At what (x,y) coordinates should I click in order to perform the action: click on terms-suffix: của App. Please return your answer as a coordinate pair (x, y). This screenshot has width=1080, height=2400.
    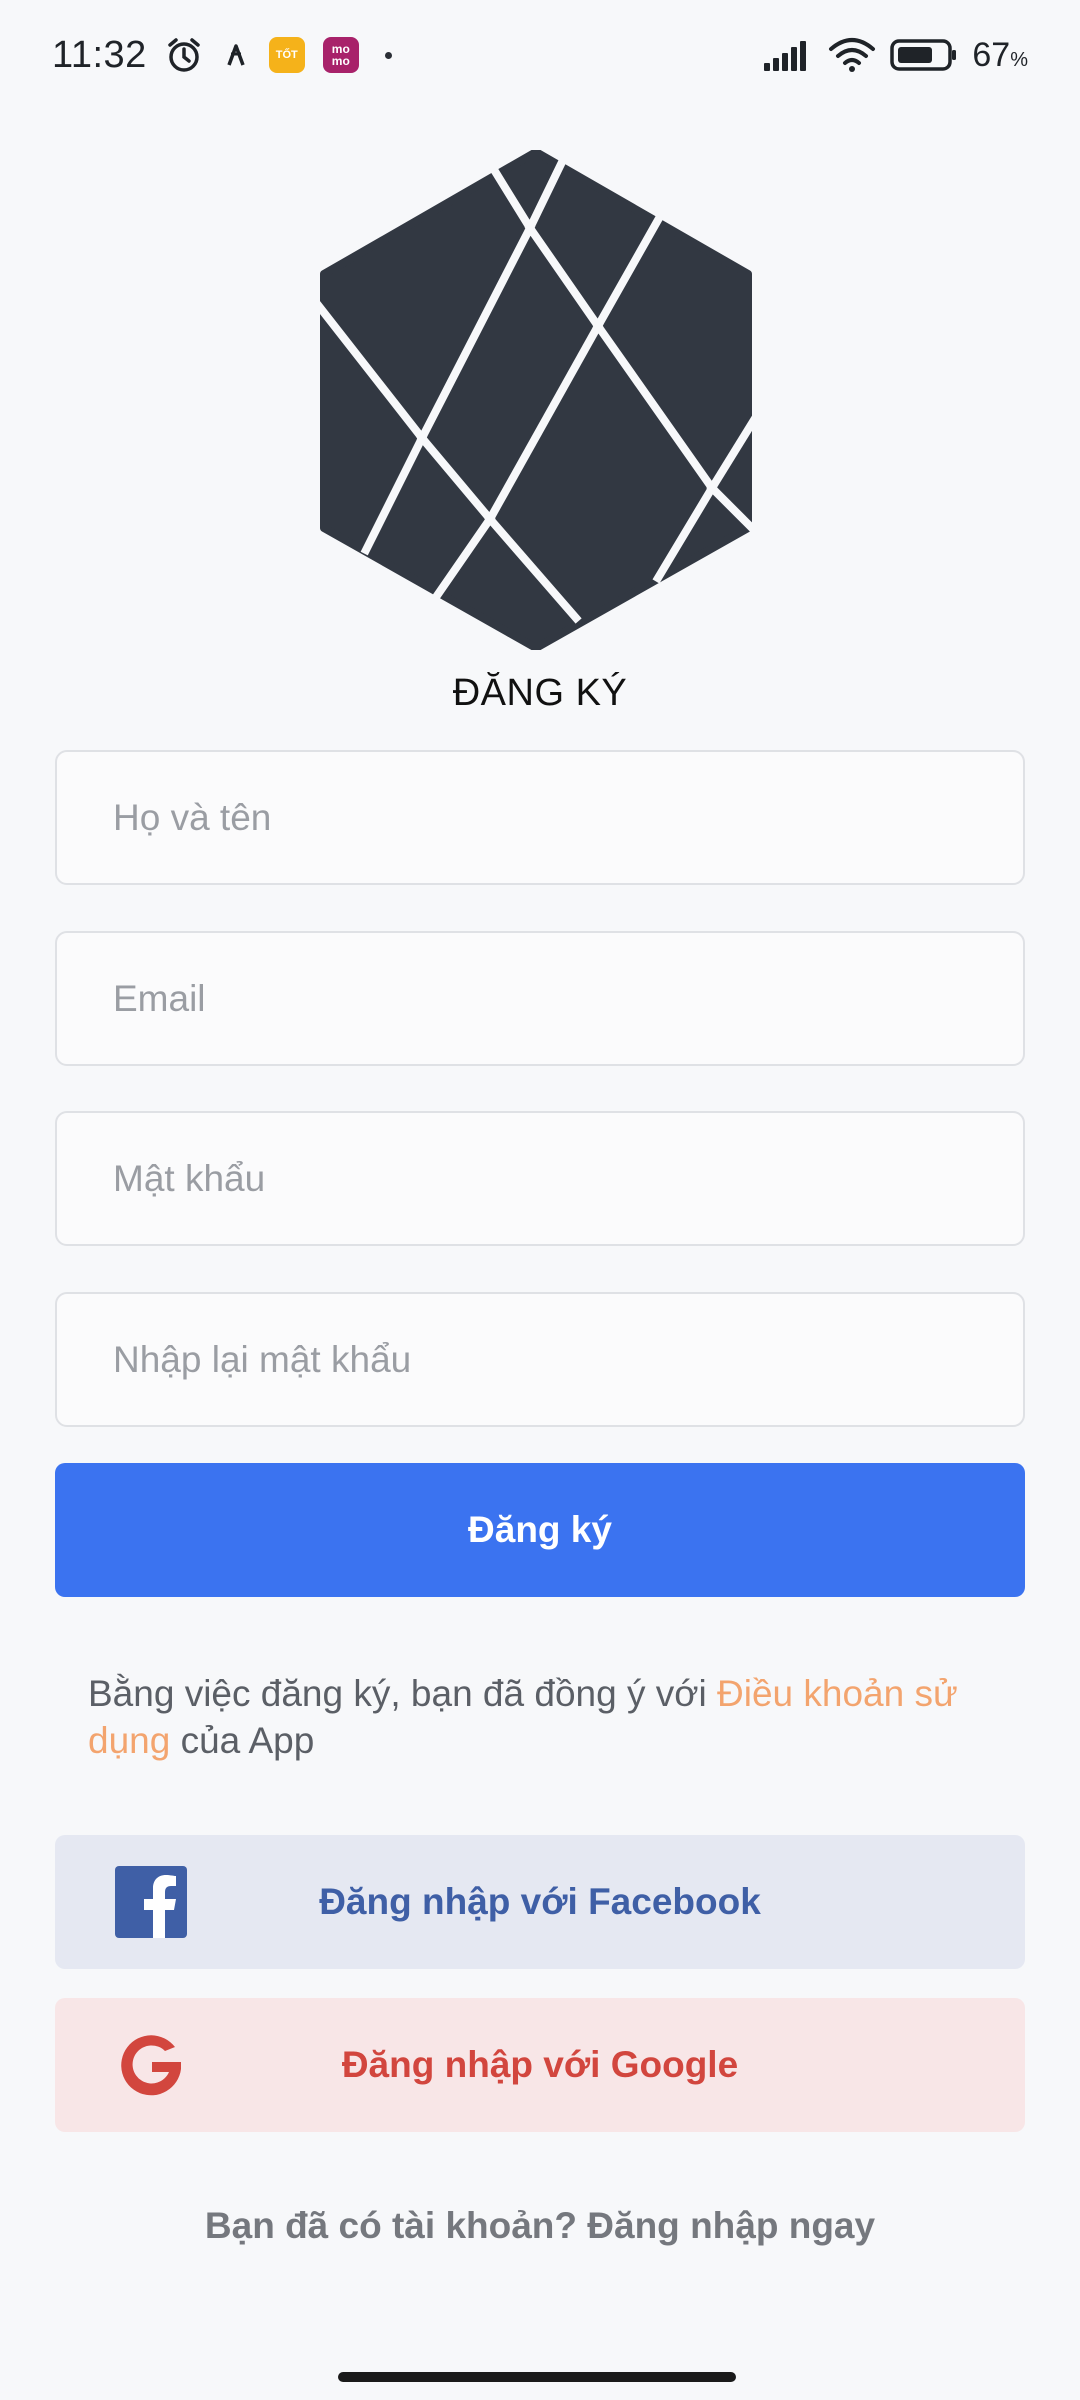
    Looking at the image, I should click on (242, 1740).